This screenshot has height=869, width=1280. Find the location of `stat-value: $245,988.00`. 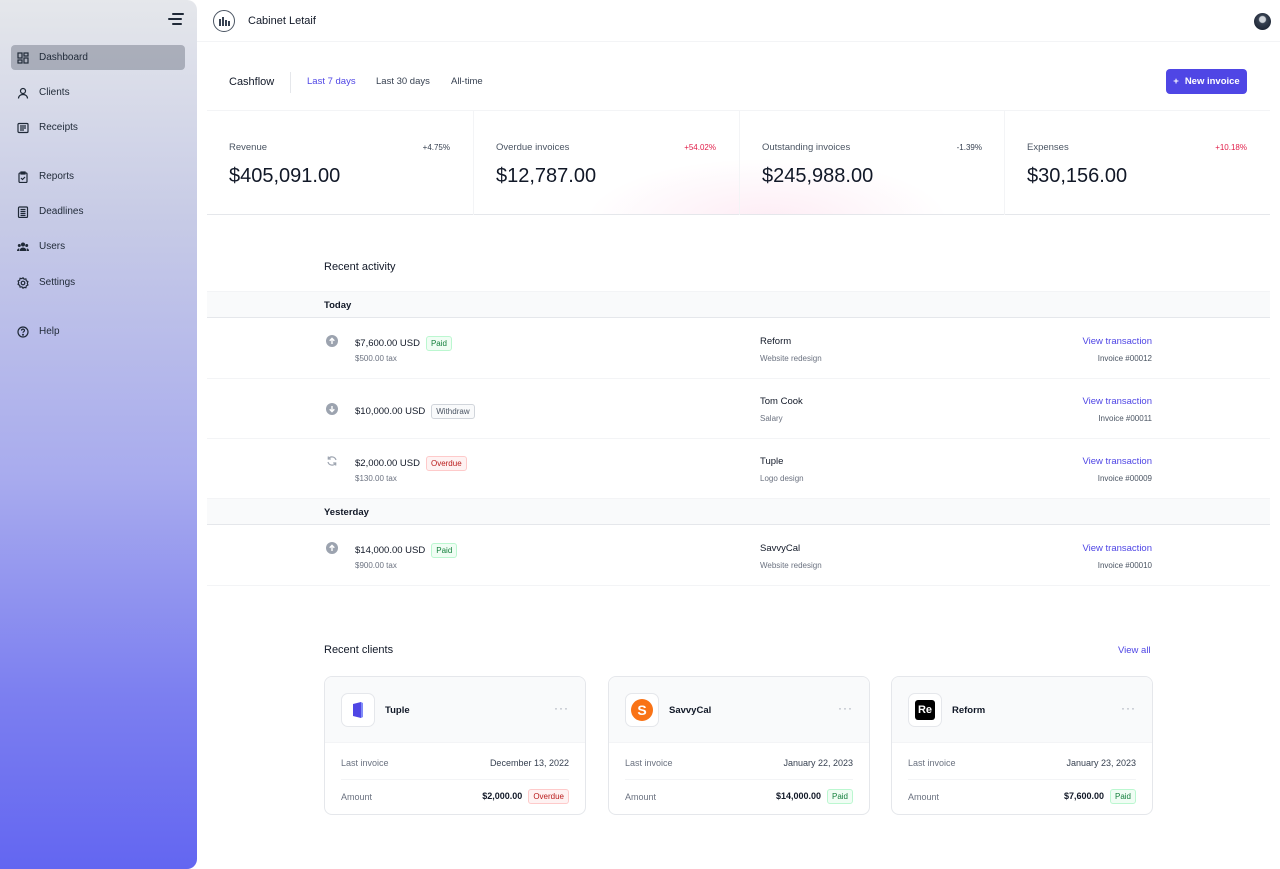

stat-value: $245,988.00 is located at coordinates (818, 176).